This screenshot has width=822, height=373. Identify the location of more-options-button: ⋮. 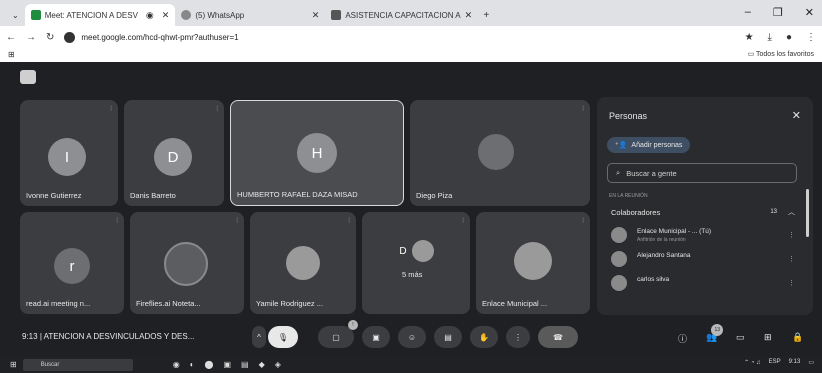
(518, 337).